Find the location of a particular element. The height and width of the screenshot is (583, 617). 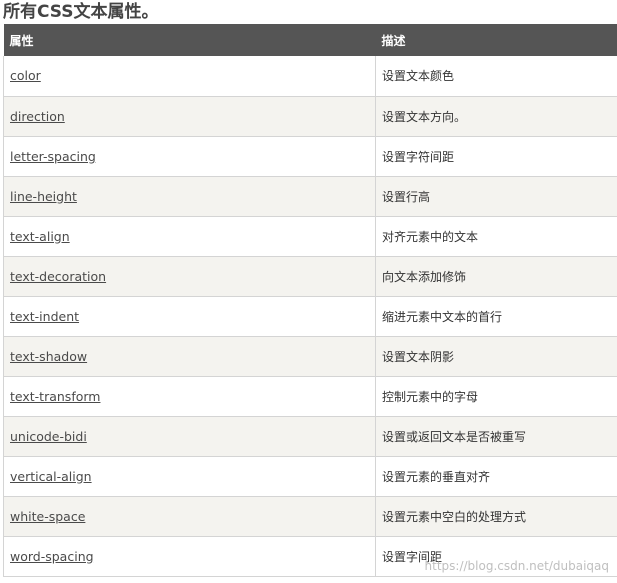

description-cell: 设置文本方向。 is located at coordinates (496, 116).